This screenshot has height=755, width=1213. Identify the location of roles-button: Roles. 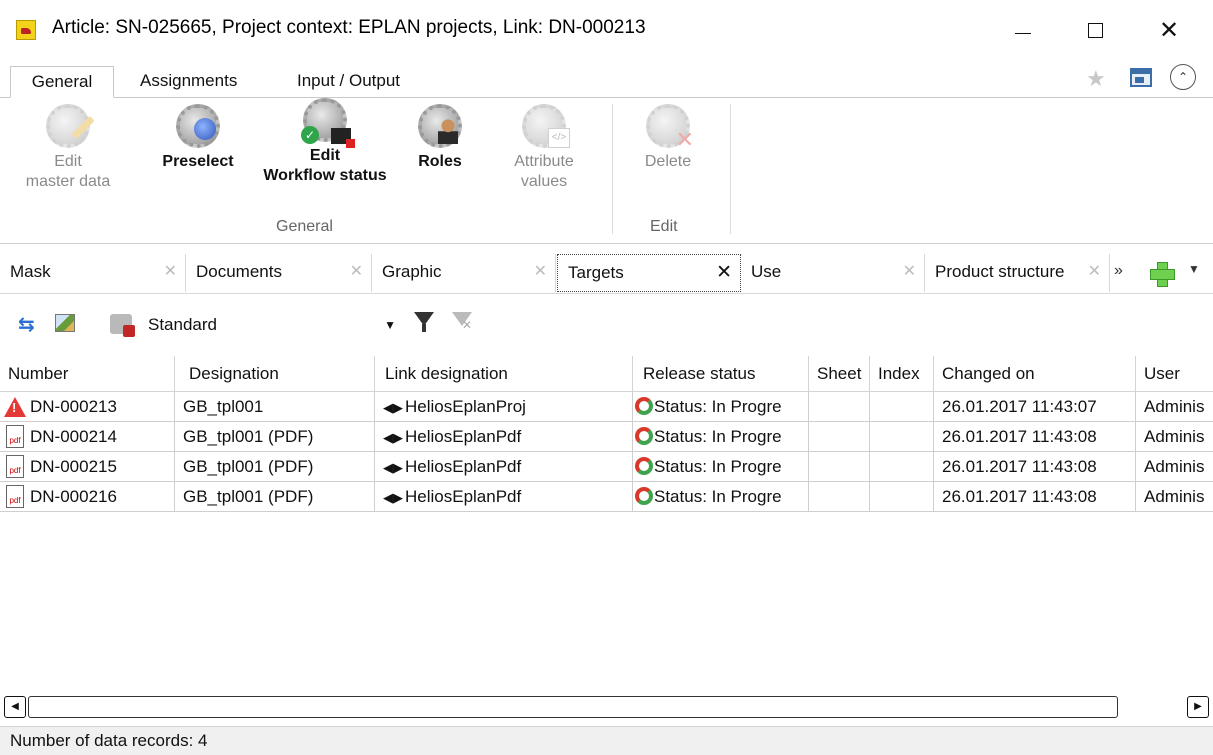
(440, 138).